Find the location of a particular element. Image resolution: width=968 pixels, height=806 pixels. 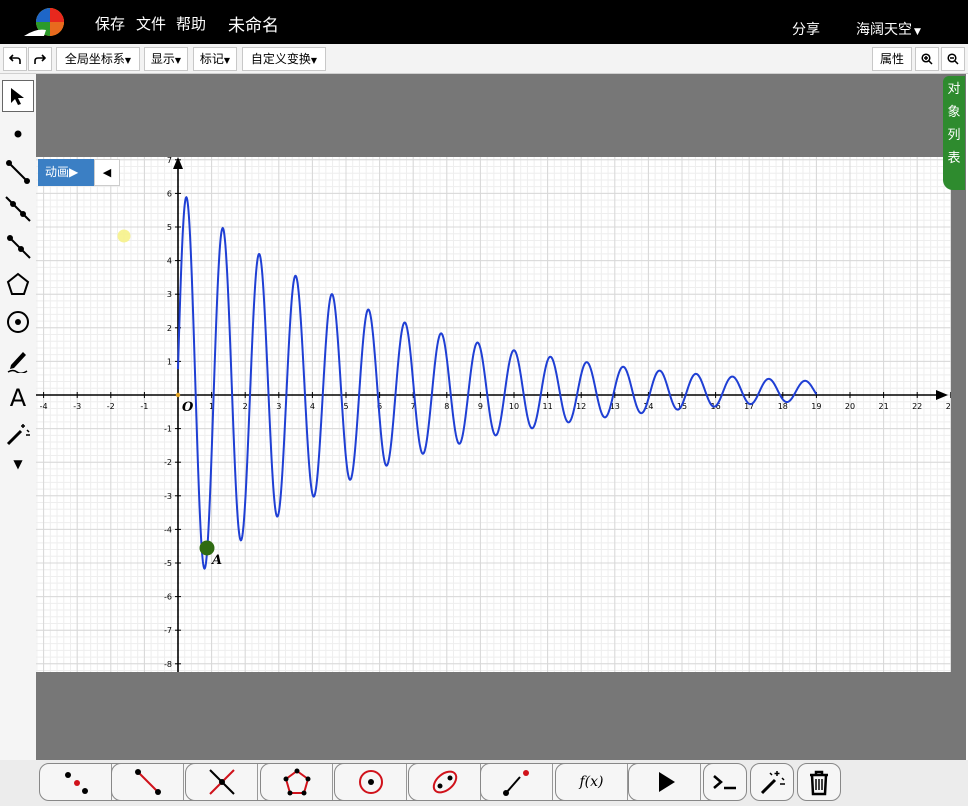

expand-tools-button: ▼ is located at coordinates (18, 464).